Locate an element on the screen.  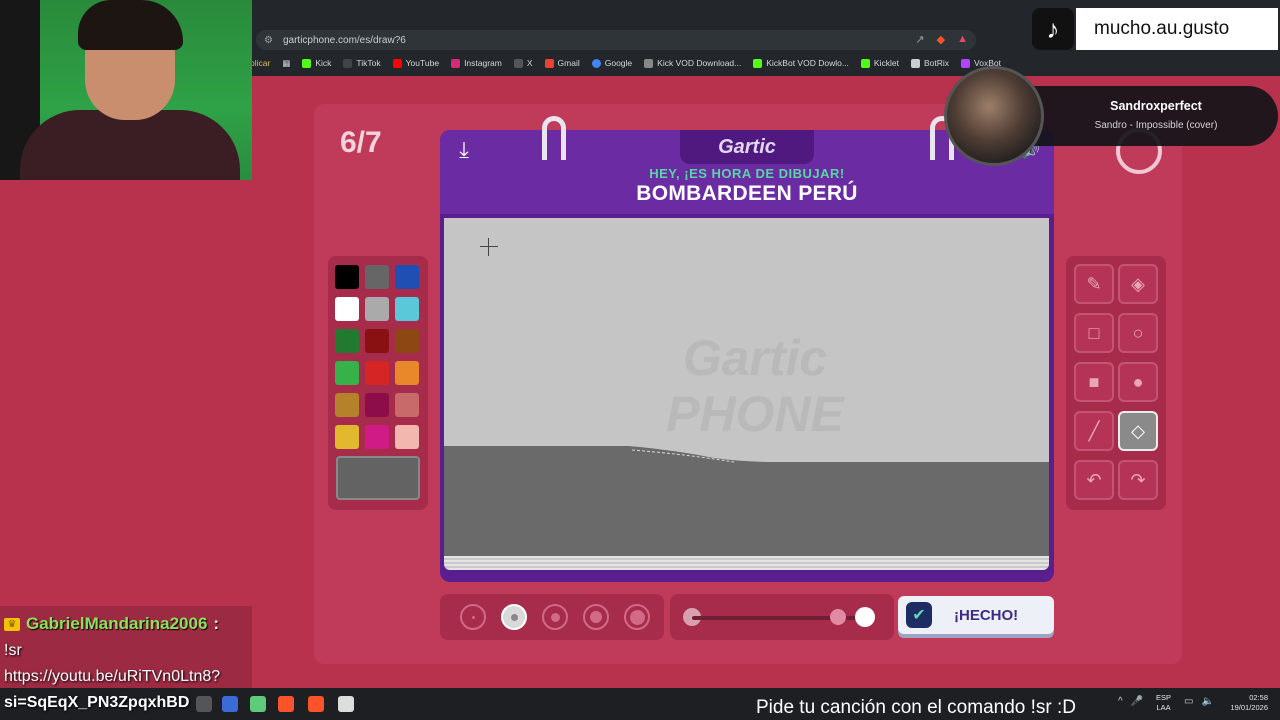
address-bar: ⚙ garticphone.com/es/draw?6 ↗ ◆ ▲ is located at coordinates (616, 40).